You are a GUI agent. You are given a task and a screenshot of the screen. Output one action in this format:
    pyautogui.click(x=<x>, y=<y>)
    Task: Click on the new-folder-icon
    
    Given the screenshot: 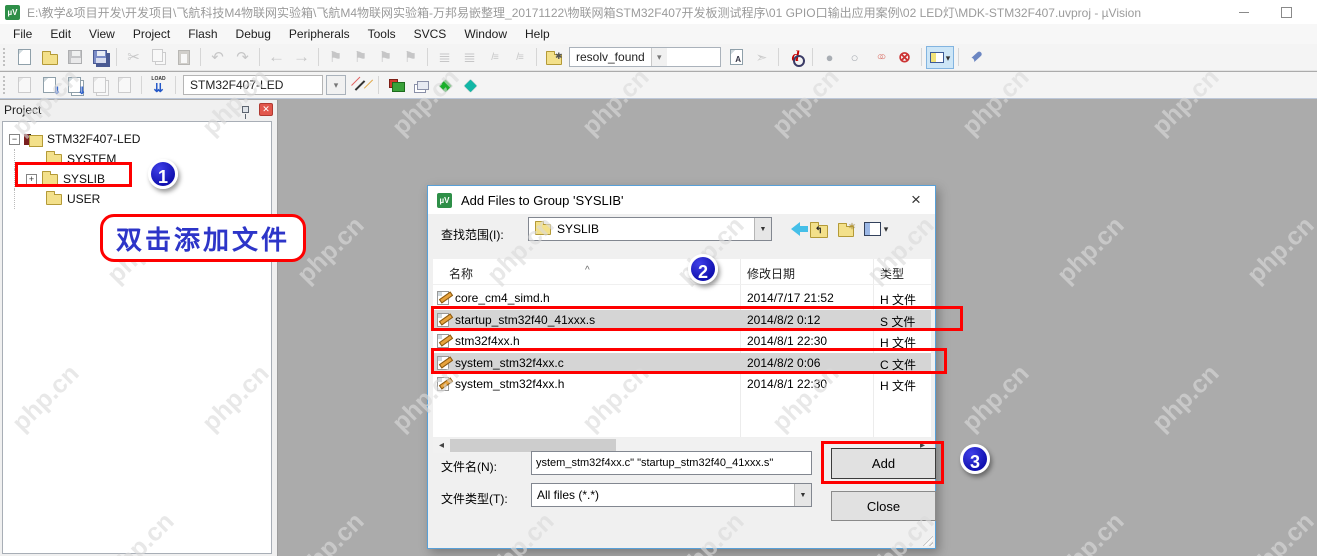 What is the action you would take?
    pyautogui.click(x=846, y=229)
    